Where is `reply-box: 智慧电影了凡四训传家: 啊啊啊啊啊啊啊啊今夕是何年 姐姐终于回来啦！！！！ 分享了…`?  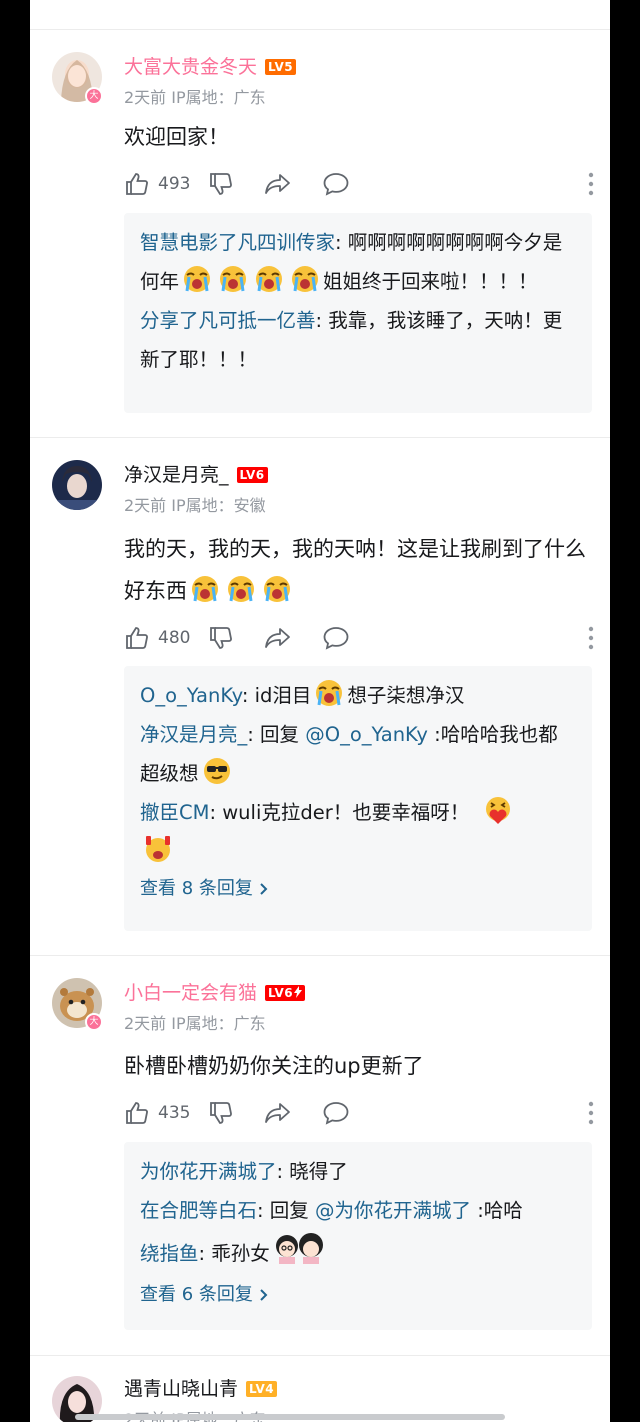
reply-box: 智慧电影了凡四训传家: 啊啊啊啊啊啊啊啊今夕是何年 姐姐终于回来啦！！！！ 分享了… is located at coordinates (358, 313).